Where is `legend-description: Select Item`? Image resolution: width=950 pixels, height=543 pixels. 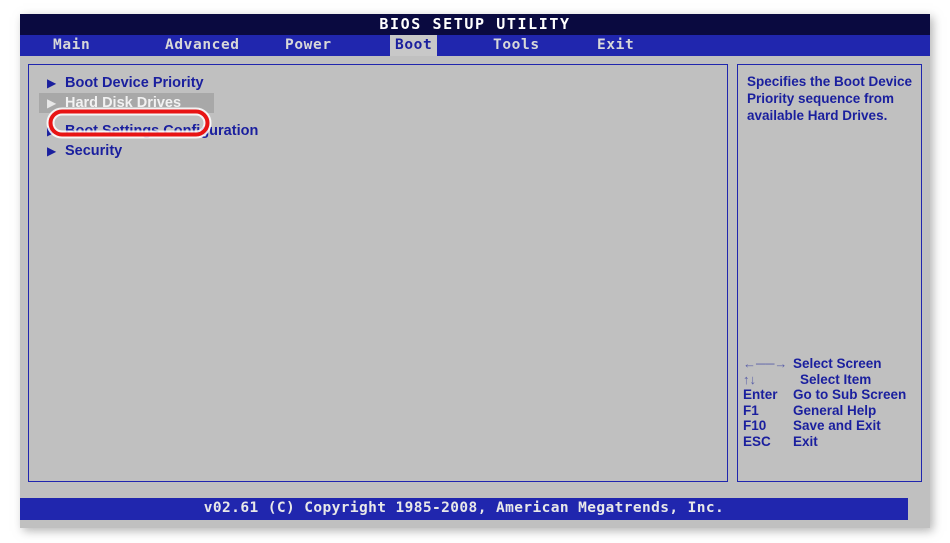
legend-description: Select Item is located at coordinates (836, 379).